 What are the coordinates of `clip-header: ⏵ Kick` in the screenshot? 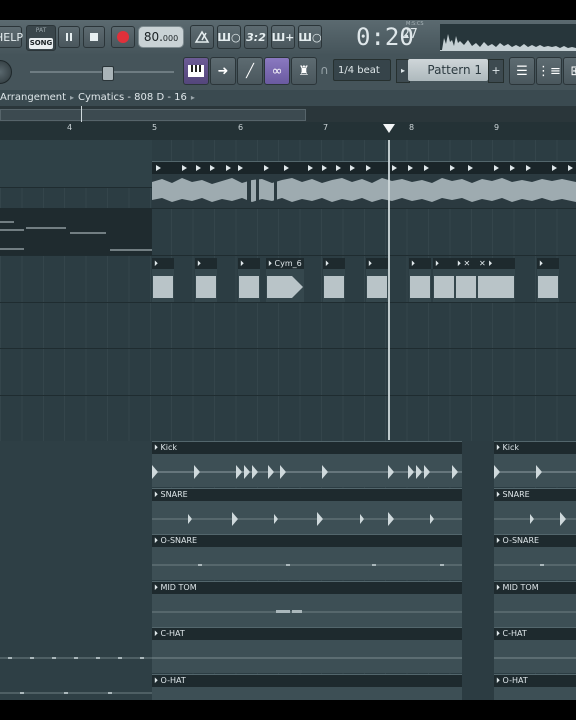 It's located at (307, 448).